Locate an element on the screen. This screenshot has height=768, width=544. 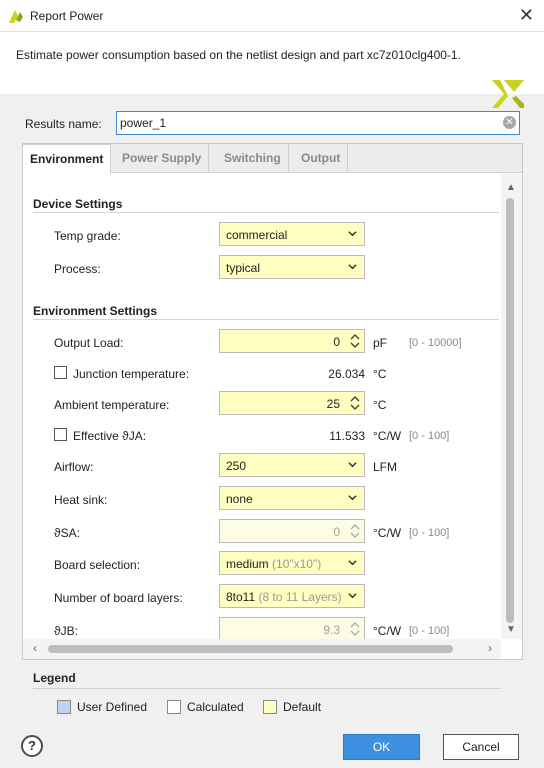
legend-label-user-defined: User Defined is located at coordinates (112, 707).